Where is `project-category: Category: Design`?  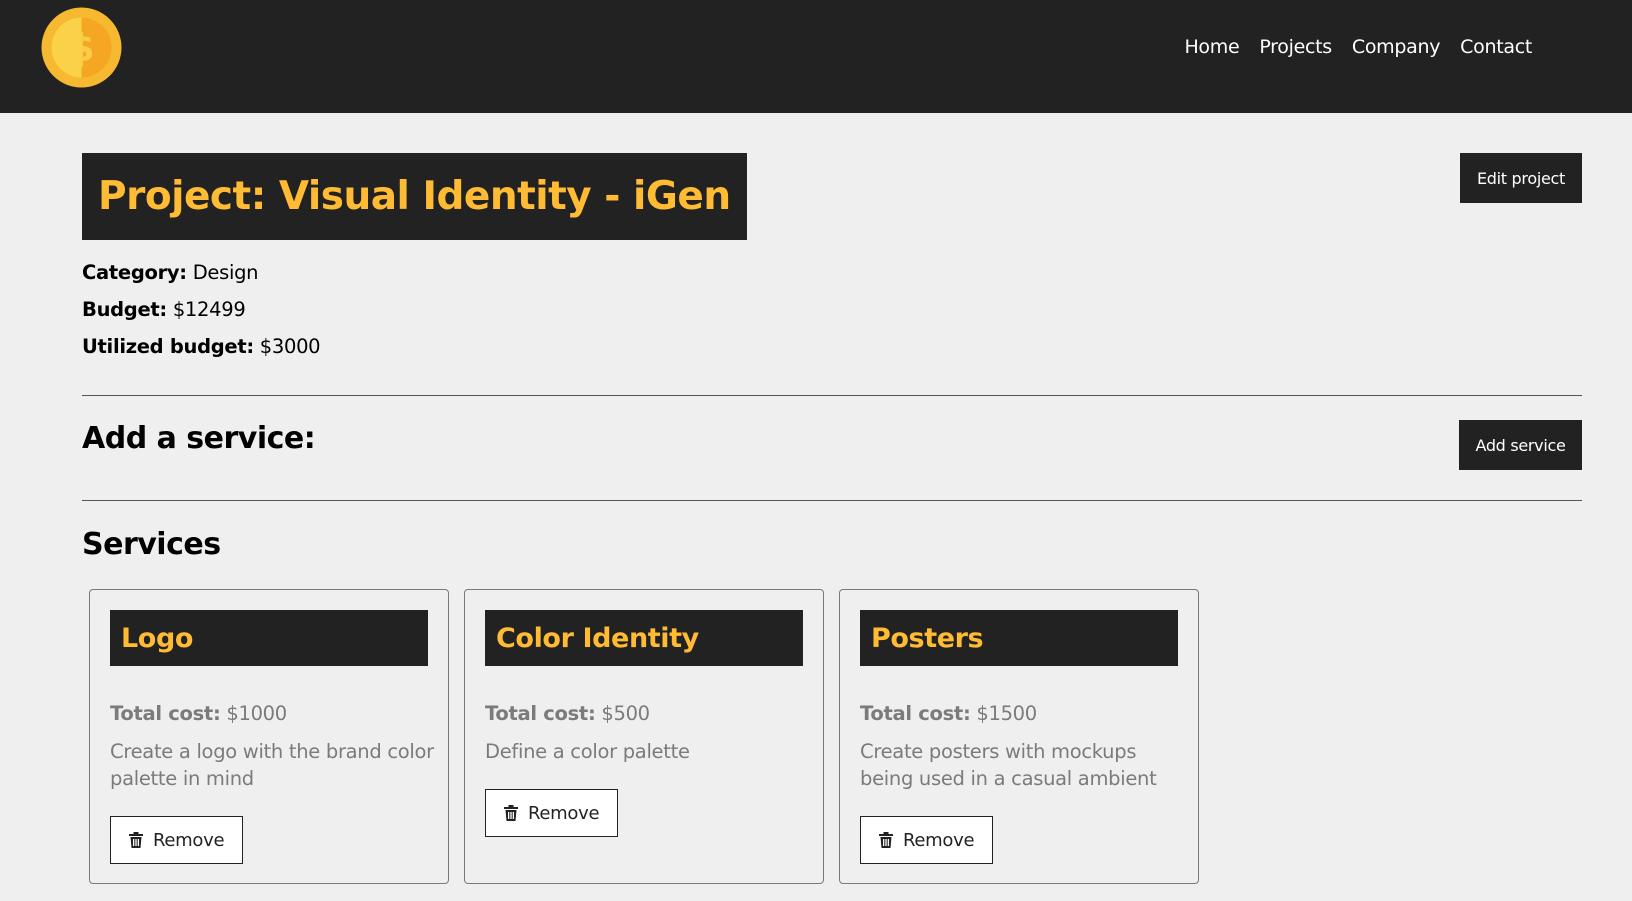
project-category: Category: Design is located at coordinates (170, 272).